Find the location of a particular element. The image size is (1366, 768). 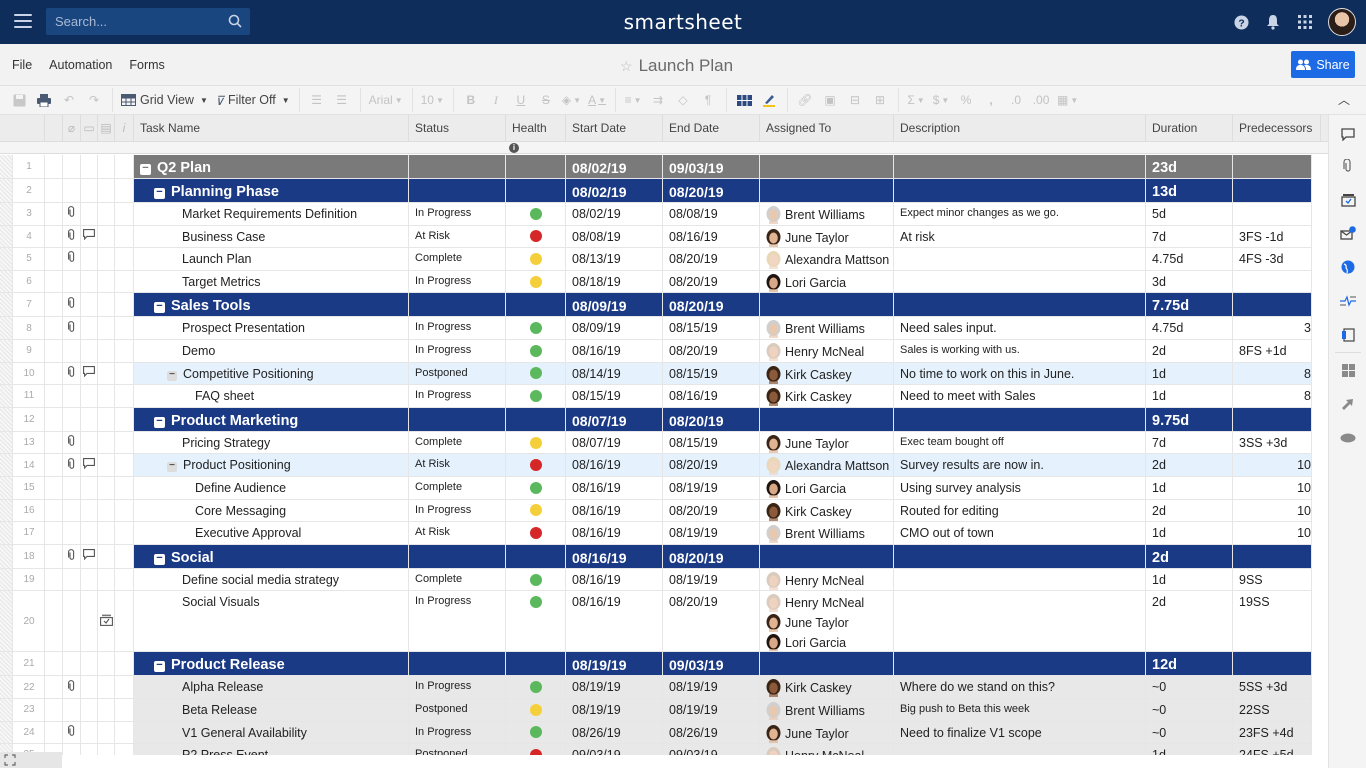

decrease-decimal-icon: .0 is located at coordinates (1016, 100).